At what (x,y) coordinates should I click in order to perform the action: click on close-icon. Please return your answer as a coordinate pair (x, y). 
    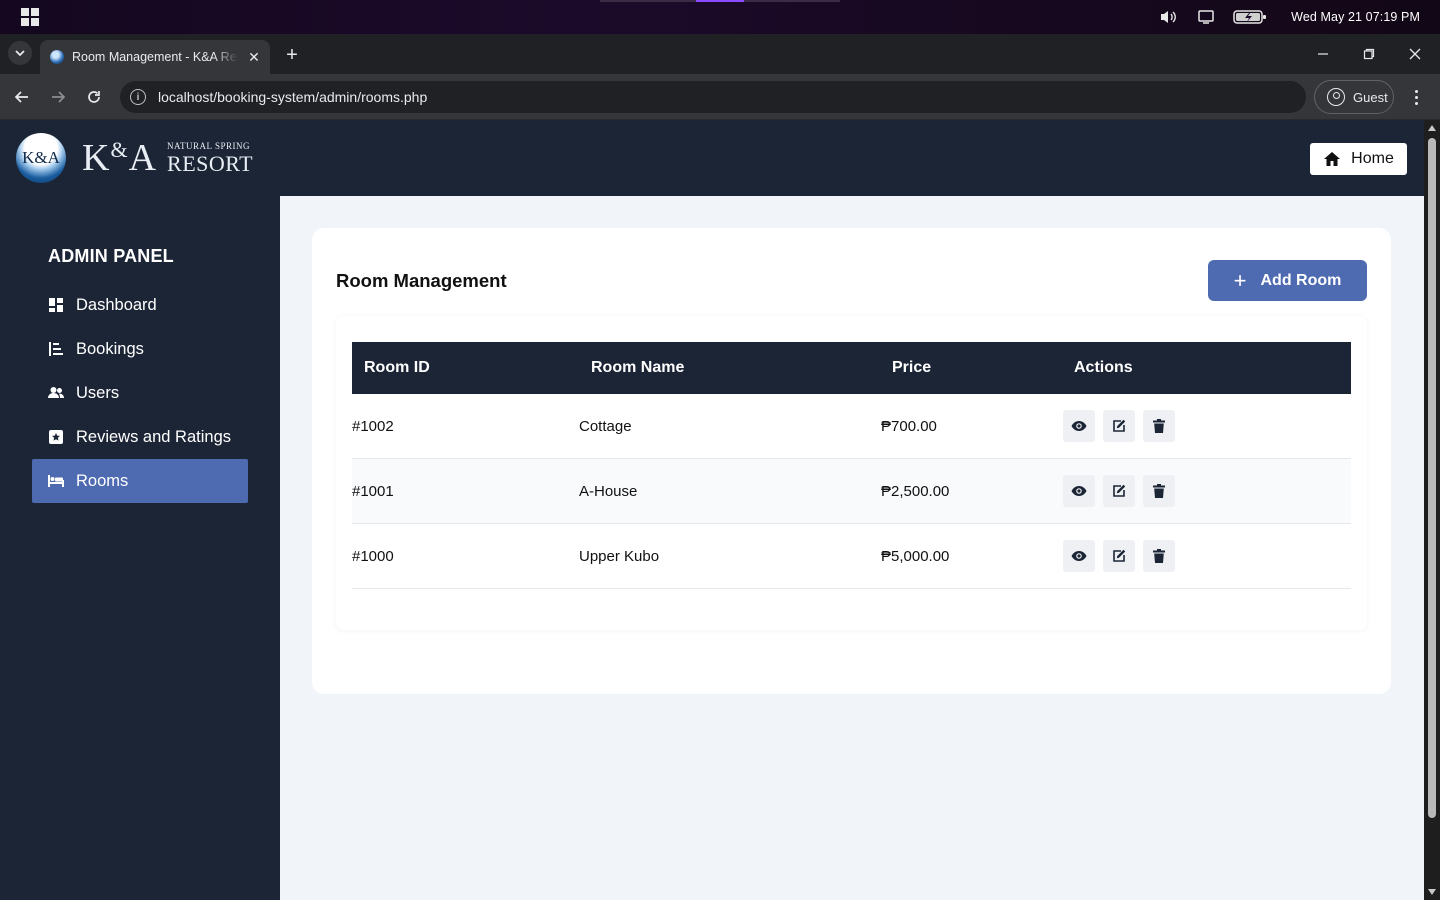
    Looking at the image, I should click on (1415, 54).